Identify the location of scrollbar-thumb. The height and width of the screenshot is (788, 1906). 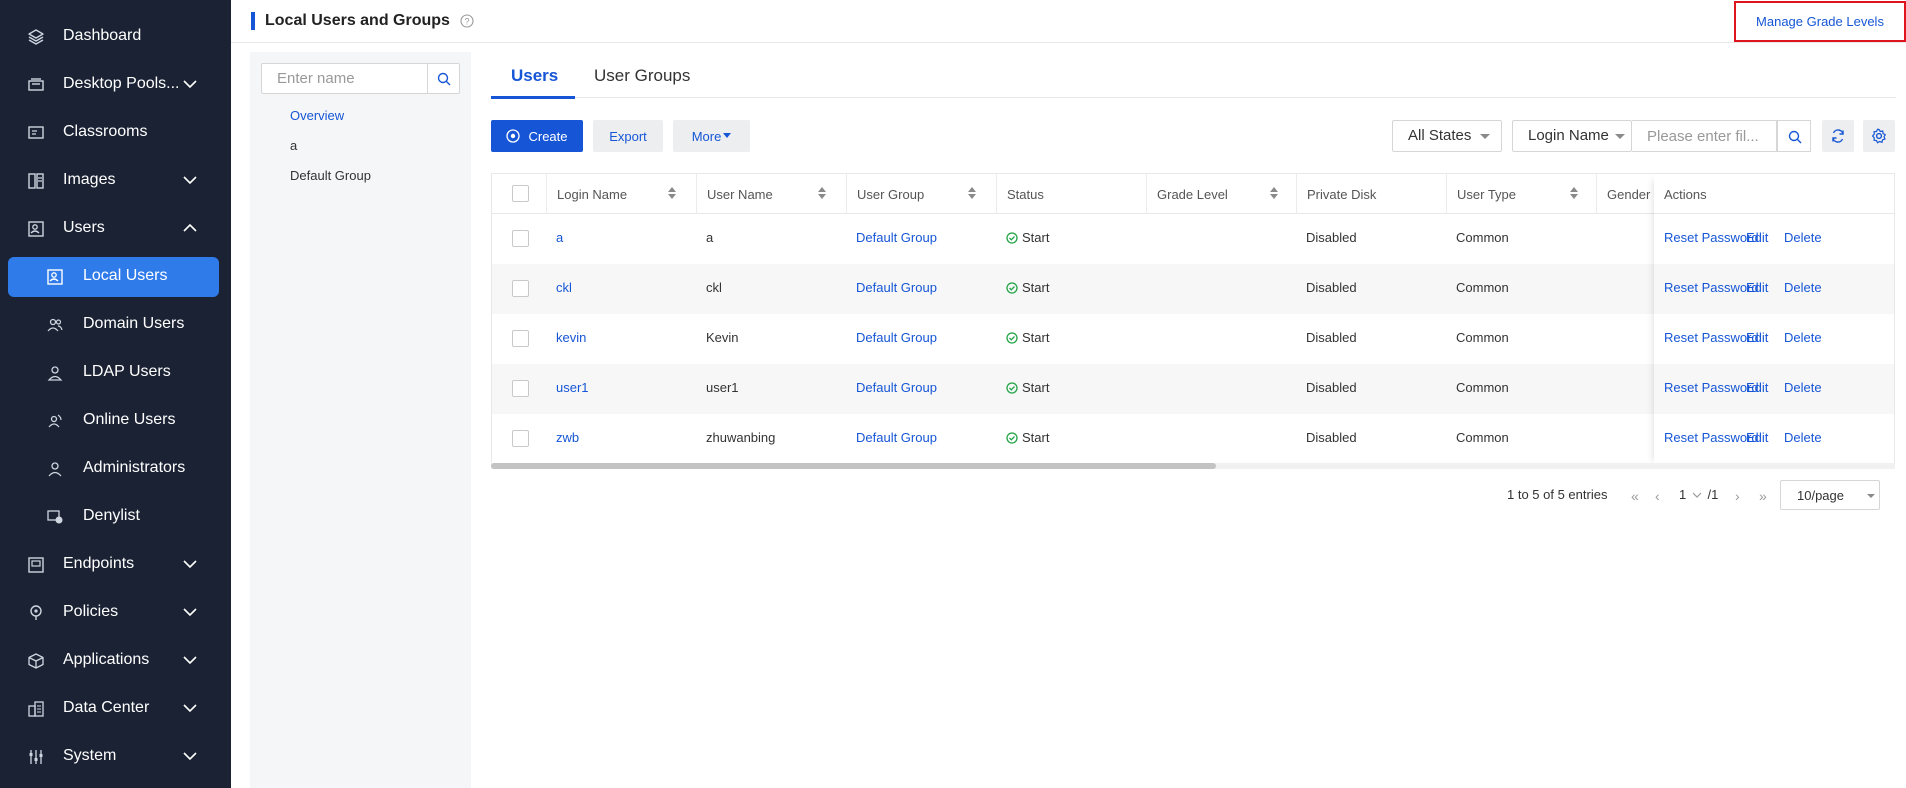
(853, 466).